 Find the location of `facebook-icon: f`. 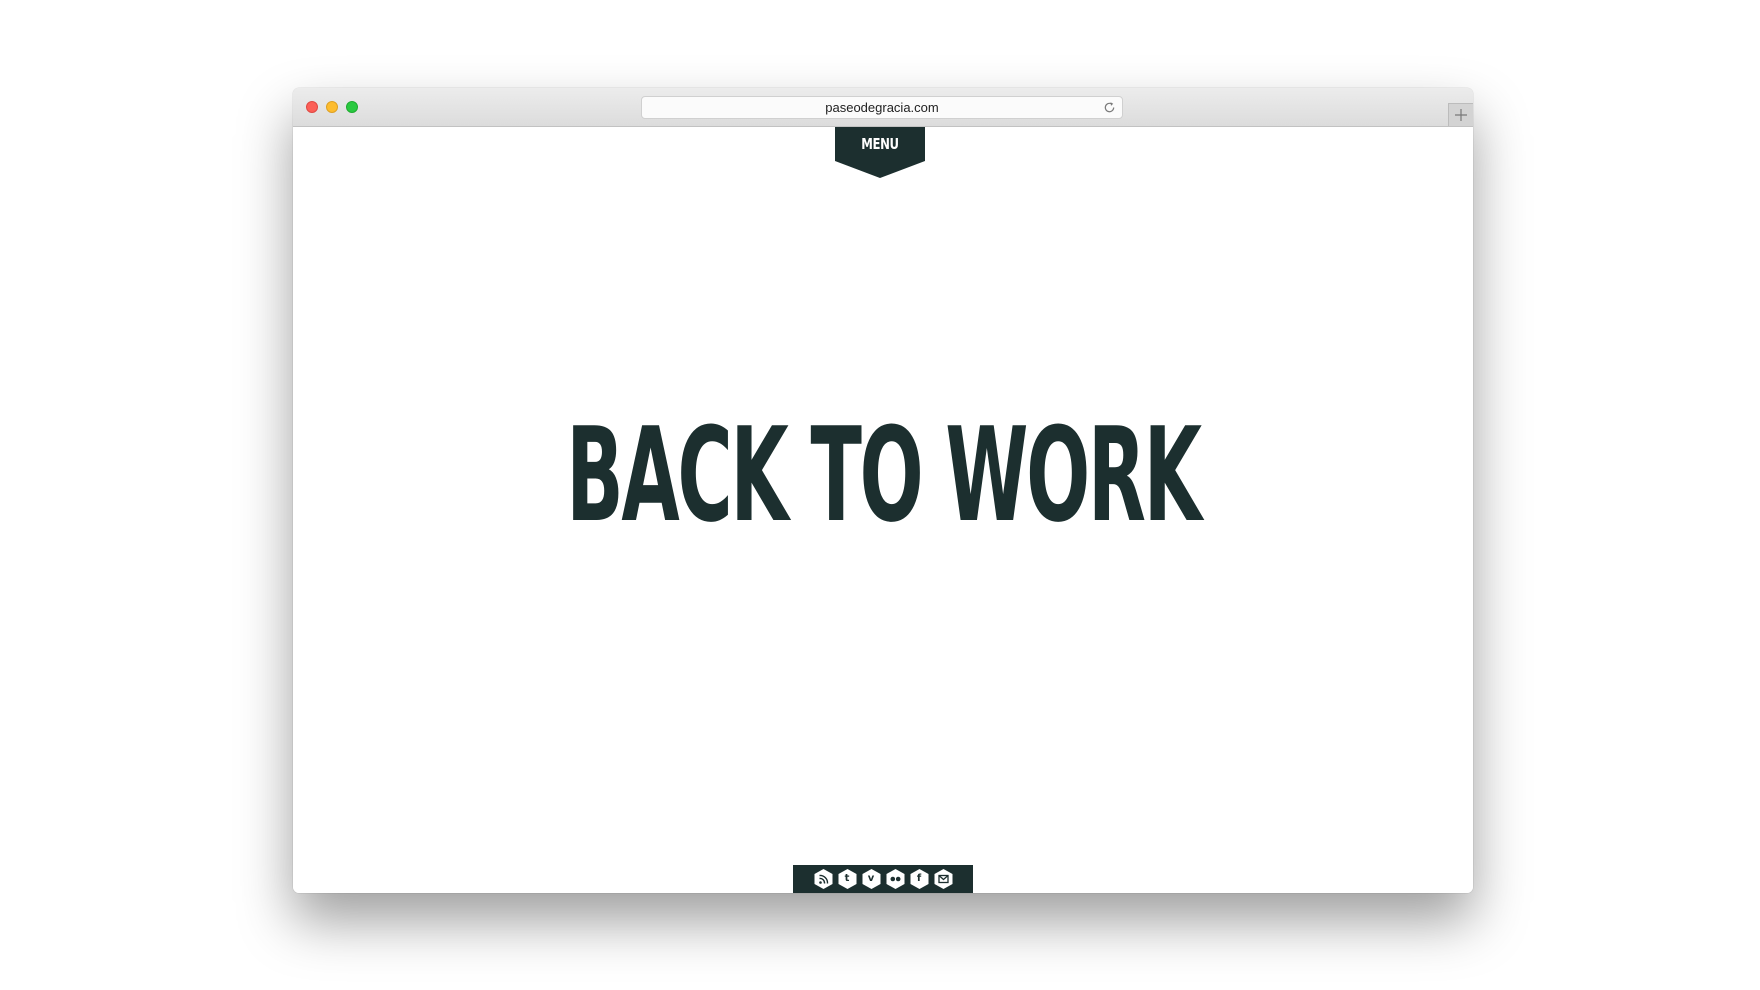

facebook-icon: f is located at coordinates (919, 879).